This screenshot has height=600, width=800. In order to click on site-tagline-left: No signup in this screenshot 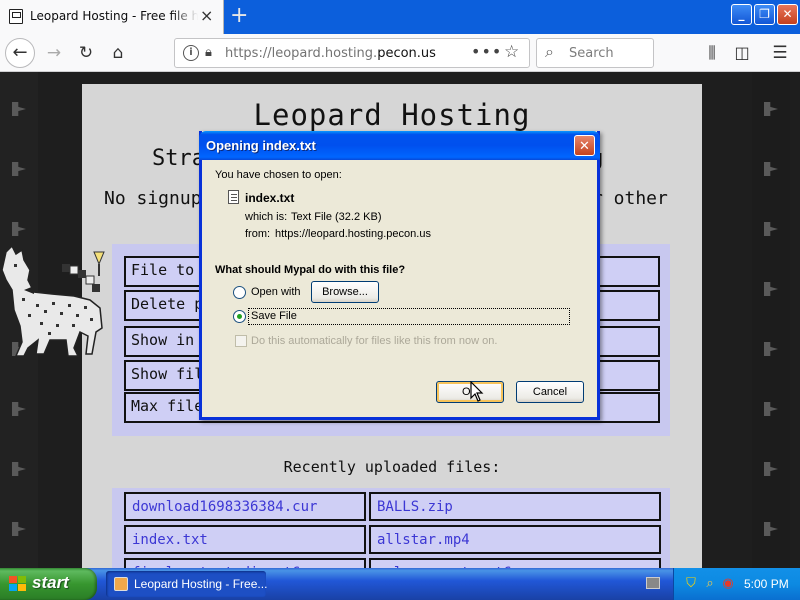, I will do `click(153, 198)`.